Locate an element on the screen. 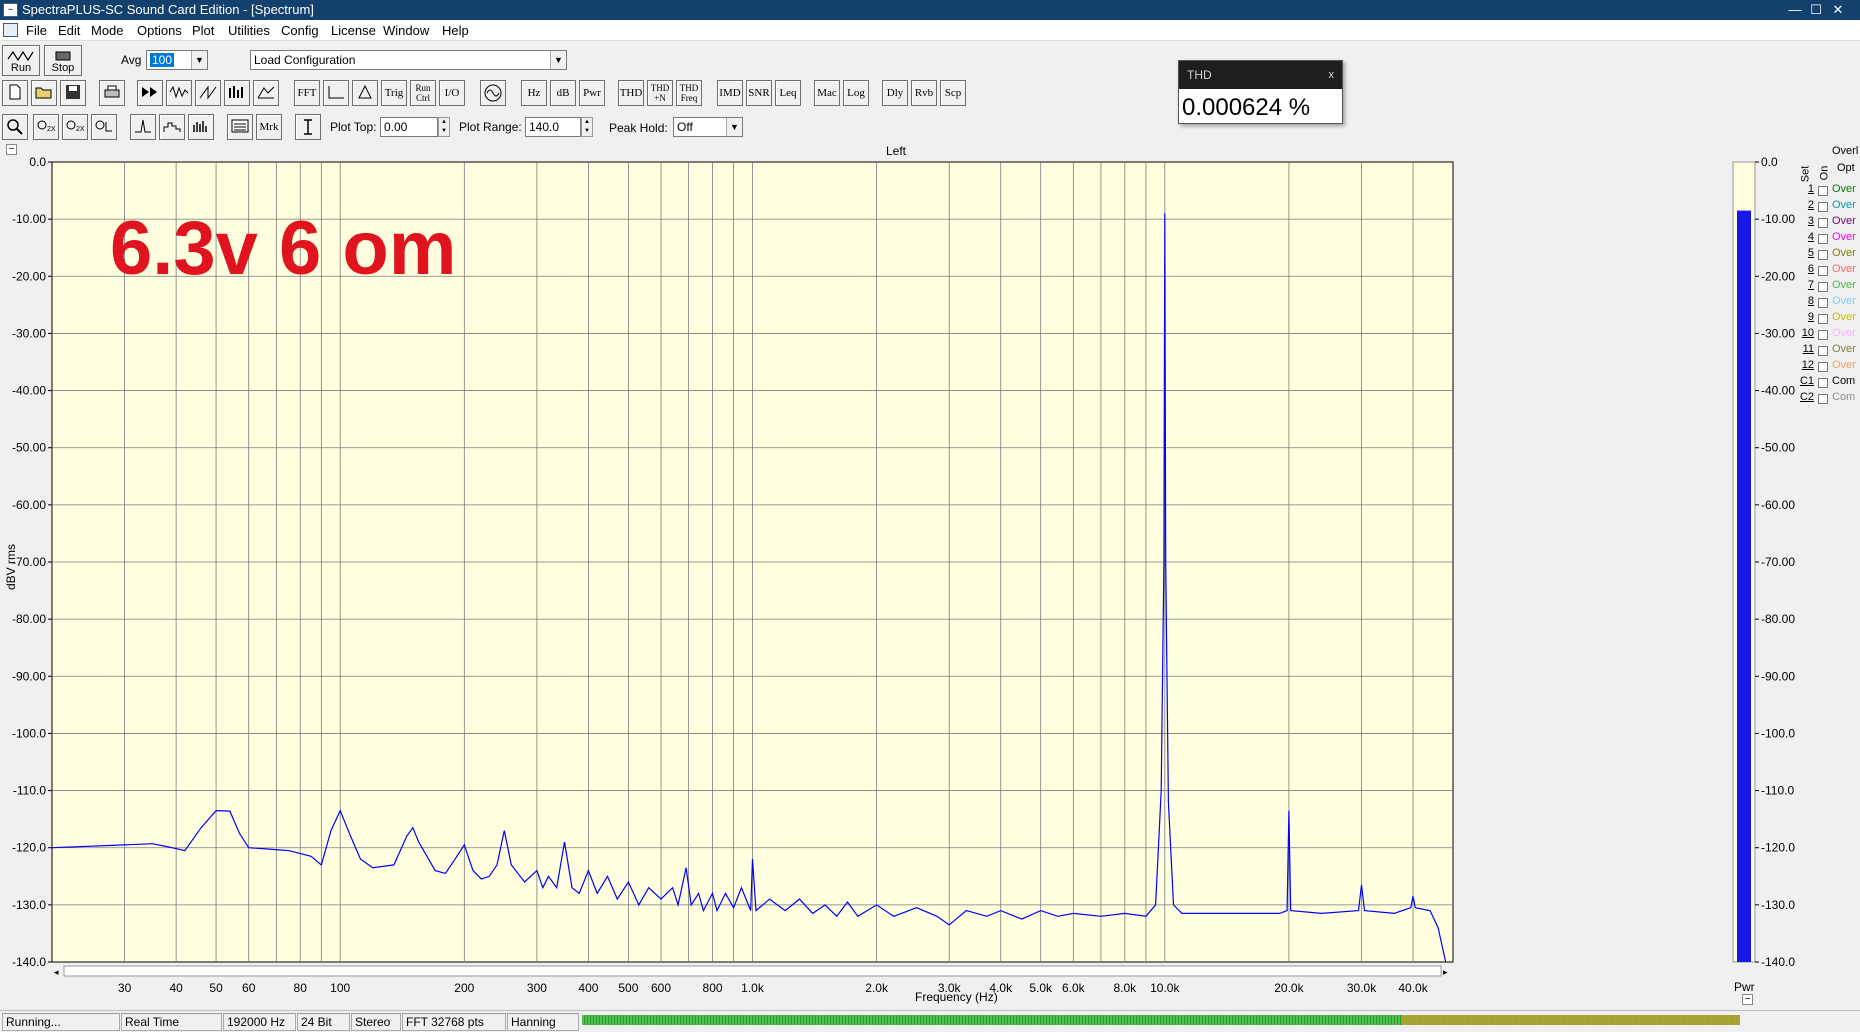 The width and height of the screenshot is (1860, 1032). rvb-button: Rvb is located at coordinates (924, 93).